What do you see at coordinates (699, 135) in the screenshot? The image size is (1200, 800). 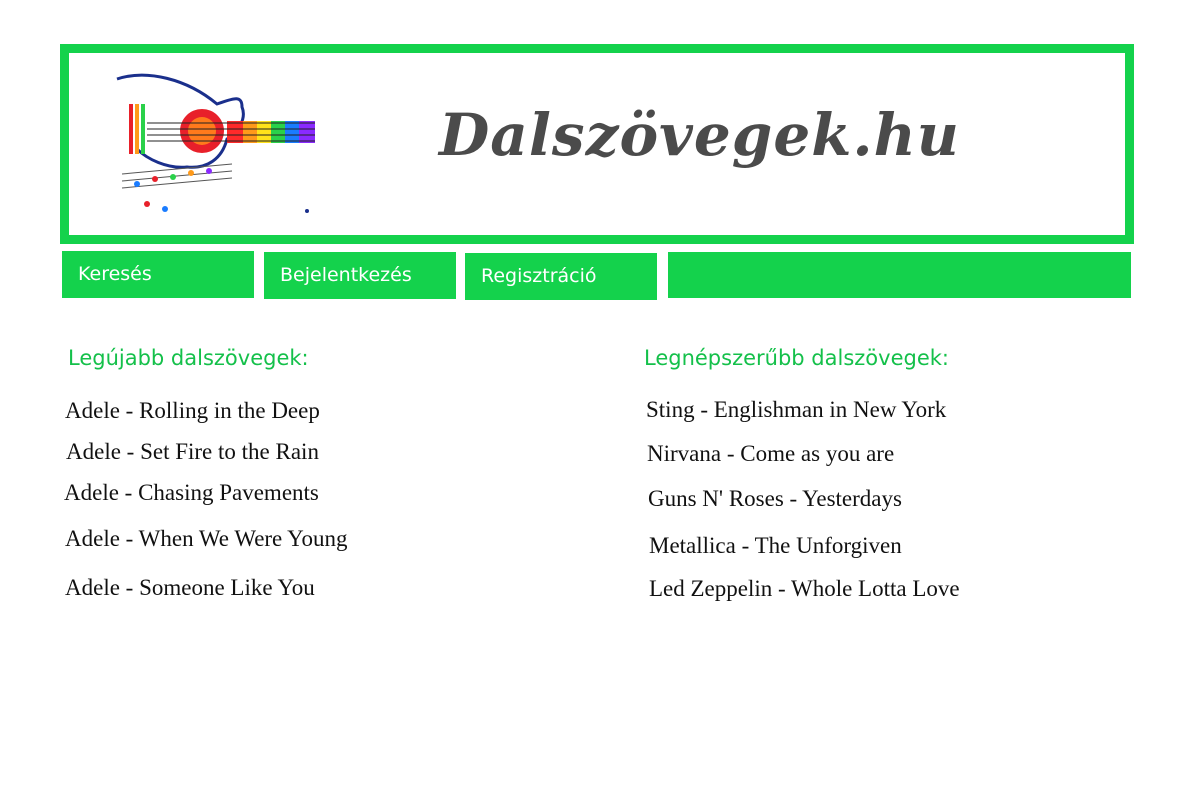 I see `site-title: Dalszövegek.hu` at bounding box center [699, 135].